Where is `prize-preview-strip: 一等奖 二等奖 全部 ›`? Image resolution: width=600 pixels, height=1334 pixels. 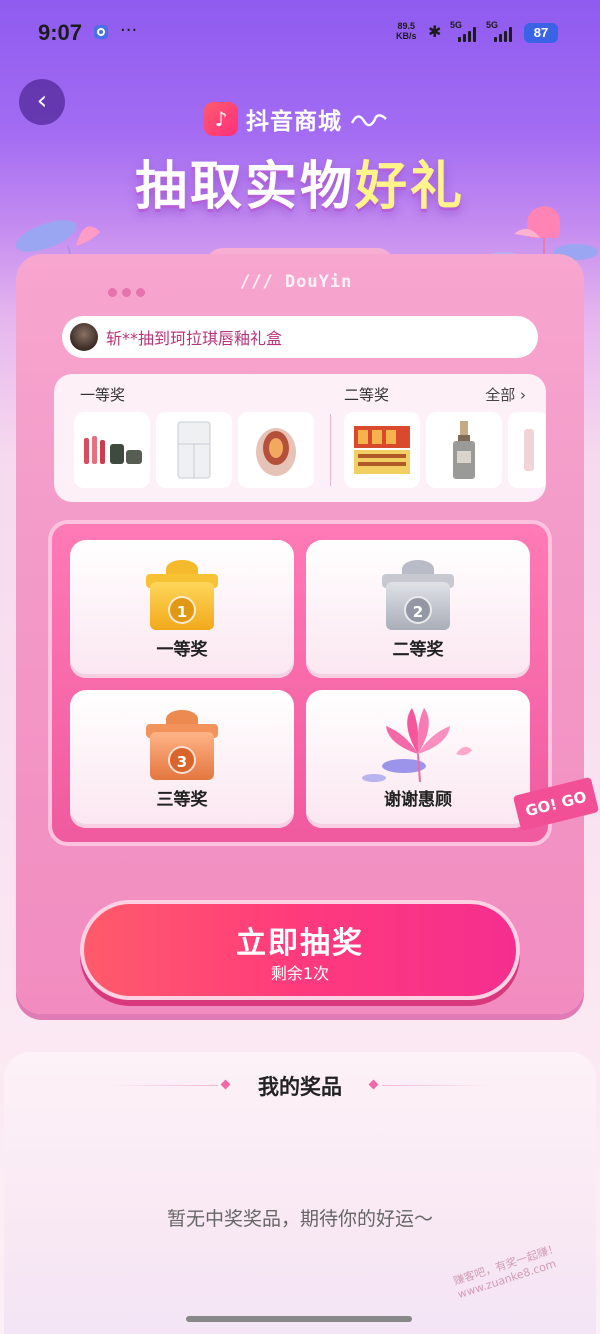
prize-preview-strip: 一等奖 二等奖 全部 › is located at coordinates (300, 438).